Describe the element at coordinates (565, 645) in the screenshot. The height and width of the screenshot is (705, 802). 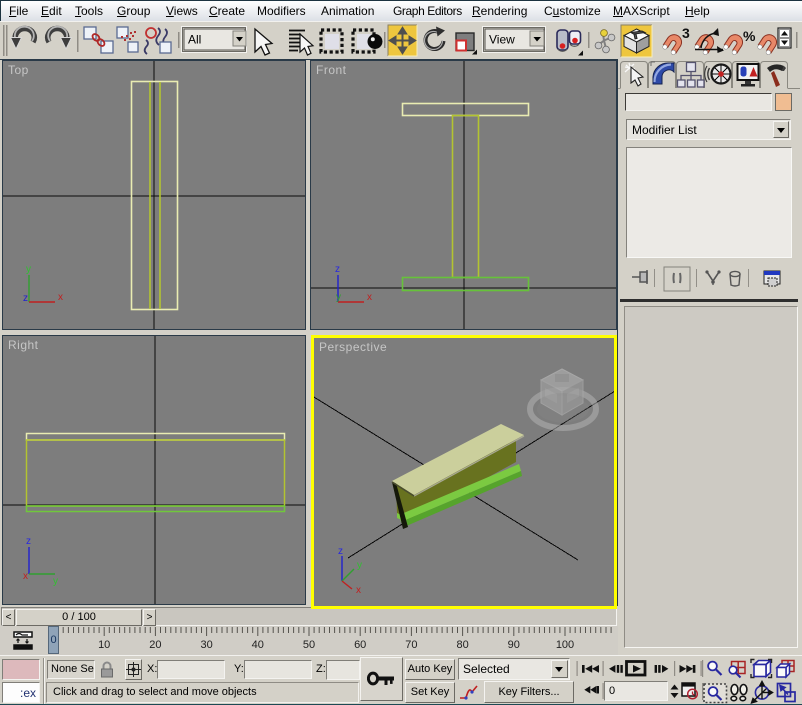
I see `svg-text: 100` at that location.